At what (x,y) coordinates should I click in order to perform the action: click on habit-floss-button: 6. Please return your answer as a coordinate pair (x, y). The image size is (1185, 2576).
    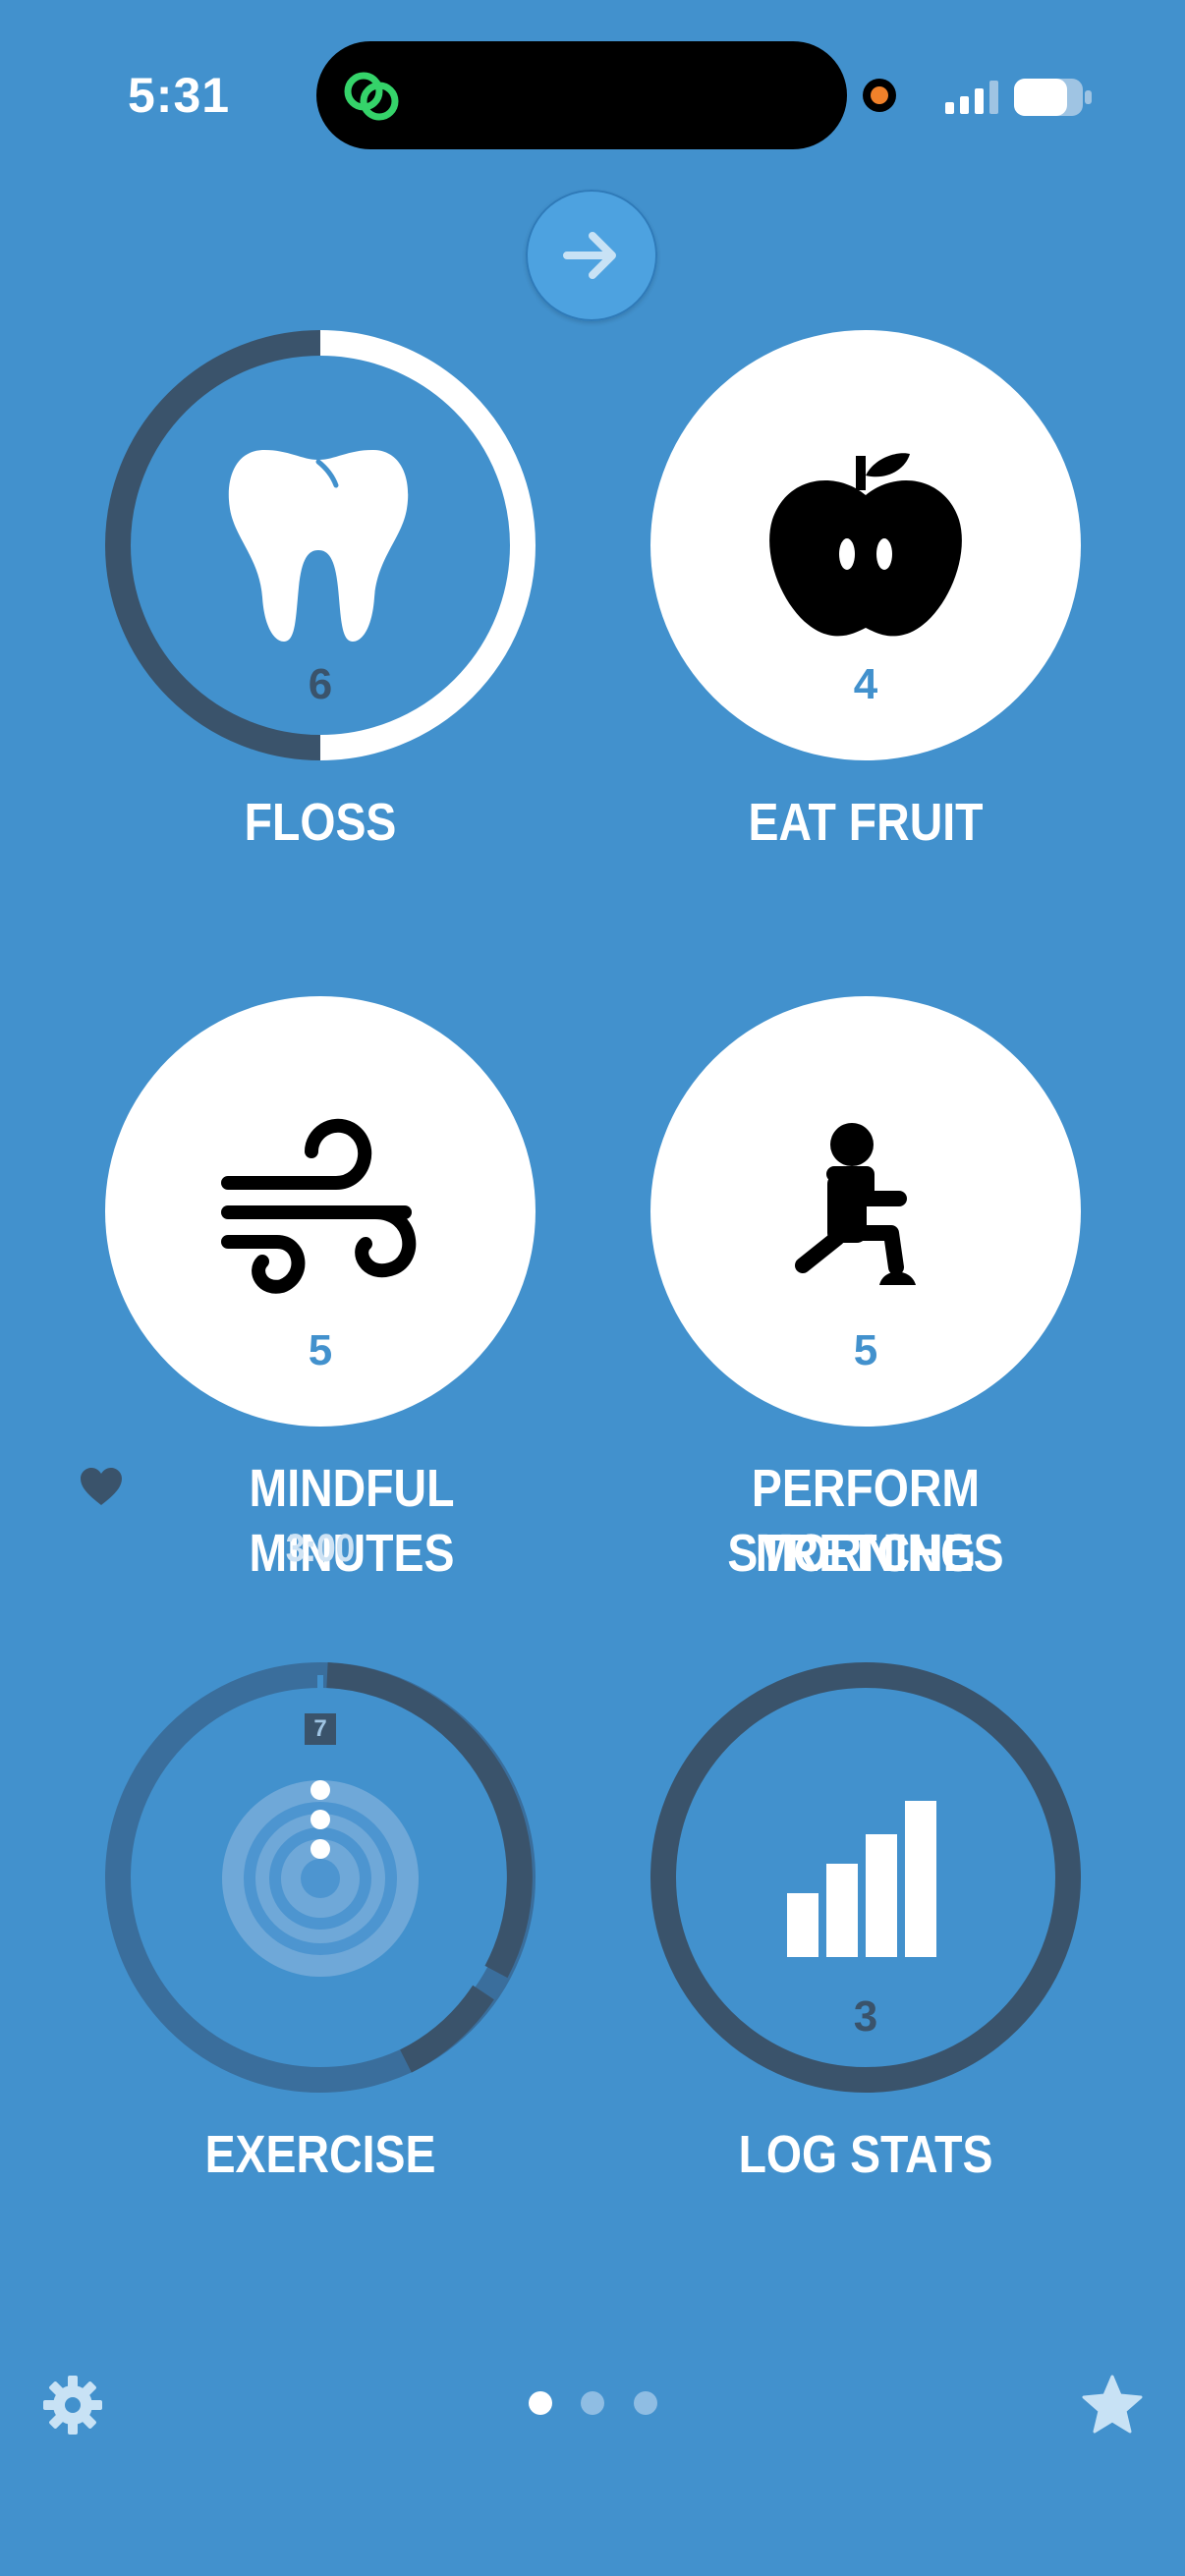
    Looking at the image, I should click on (320, 545).